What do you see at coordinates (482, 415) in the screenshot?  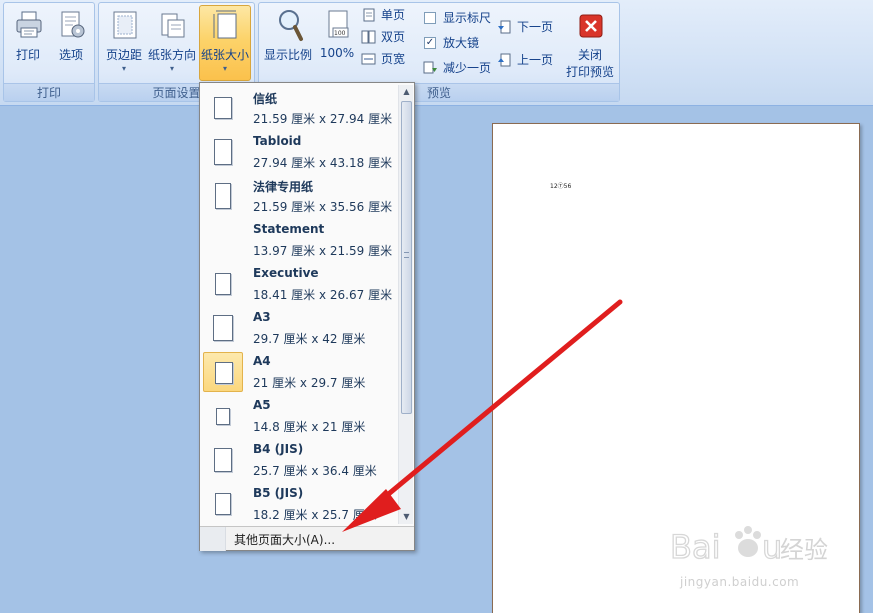 I see `red-annotation-arrow` at bounding box center [482, 415].